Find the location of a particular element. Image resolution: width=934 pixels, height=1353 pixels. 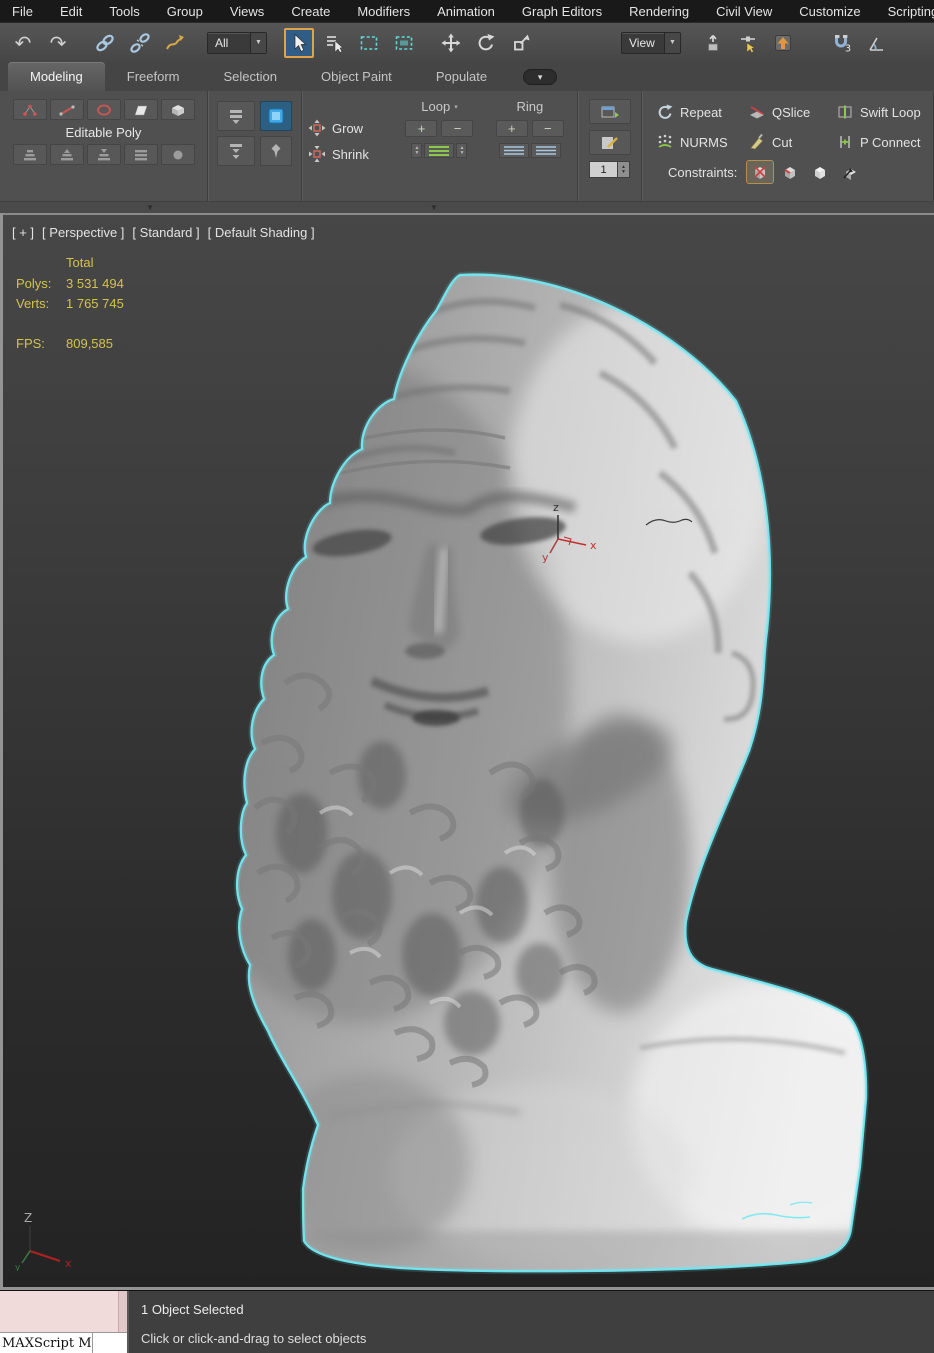

snap-3d-icon: 3 is located at coordinates (843, 43).